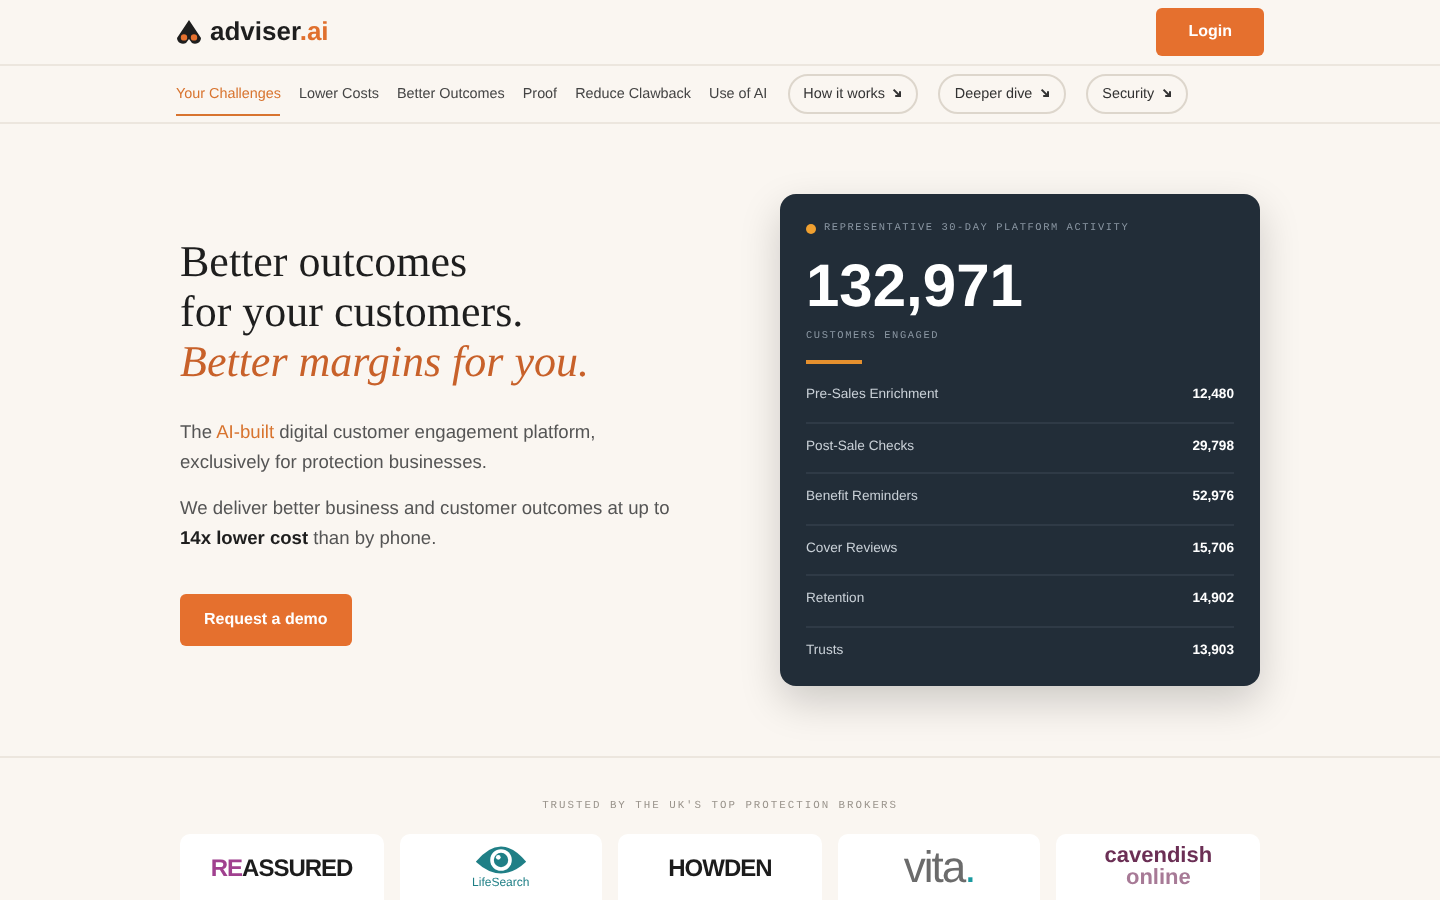  What do you see at coordinates (425, 523) in the screenshot?
I see `body-text: We deliver better business and customer outcomes at up to 14x lower cost than by phone.` at bounding box center [425, 523].